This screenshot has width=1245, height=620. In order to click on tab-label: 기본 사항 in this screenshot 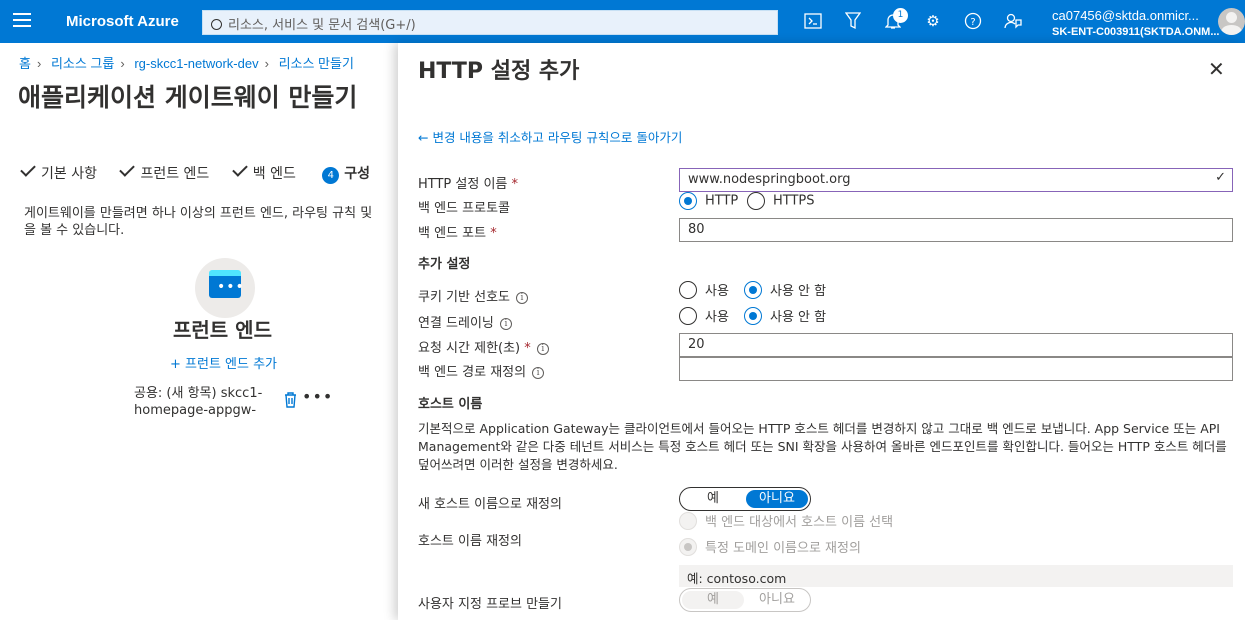, I will do `click(69, 174)`.